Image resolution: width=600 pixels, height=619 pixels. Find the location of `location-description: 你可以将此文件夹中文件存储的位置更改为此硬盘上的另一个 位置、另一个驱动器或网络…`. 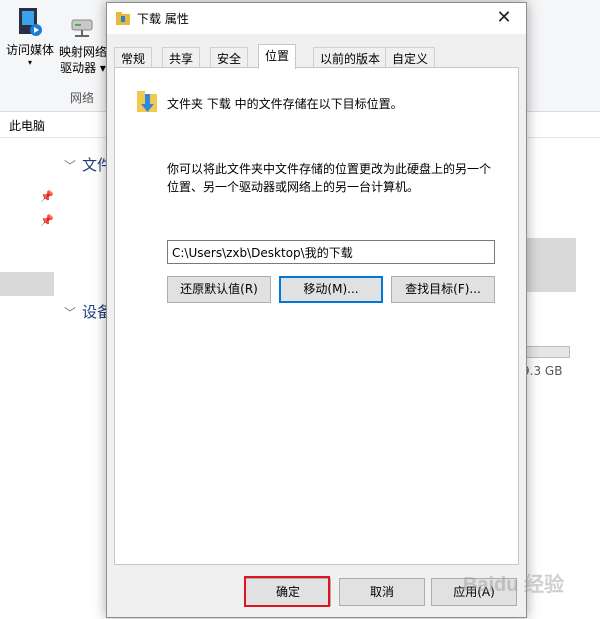

location-description: 你可以将此文件夹中文件存储的位置更改为此硬盘上的另一个 位置、另一个驱动器或网络… is located at coordinates (337, 178).